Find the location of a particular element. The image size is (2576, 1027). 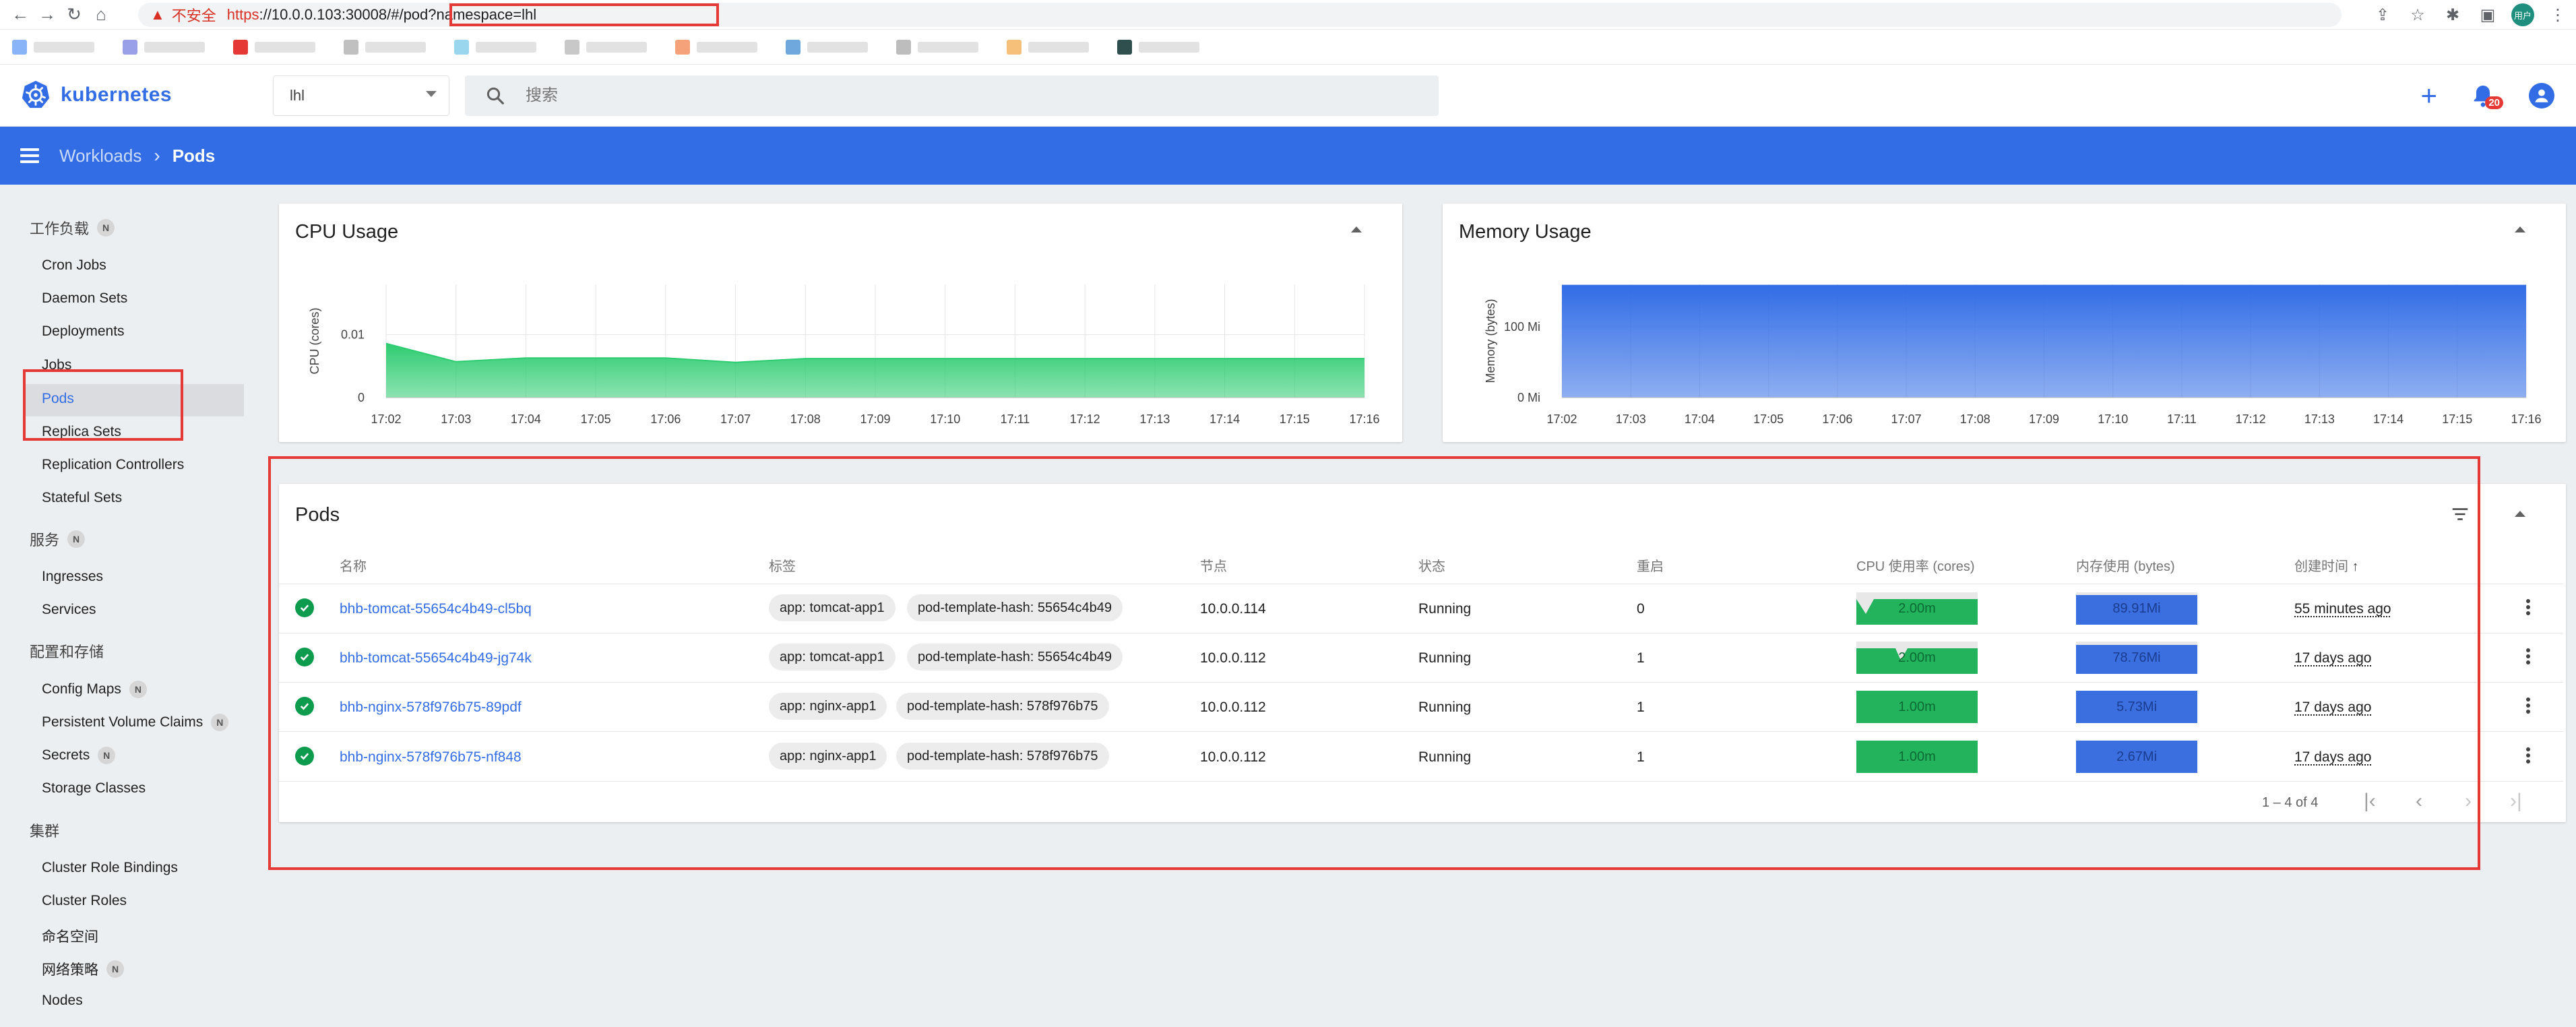

page-title: Pods is located at coordinates (194, 155).